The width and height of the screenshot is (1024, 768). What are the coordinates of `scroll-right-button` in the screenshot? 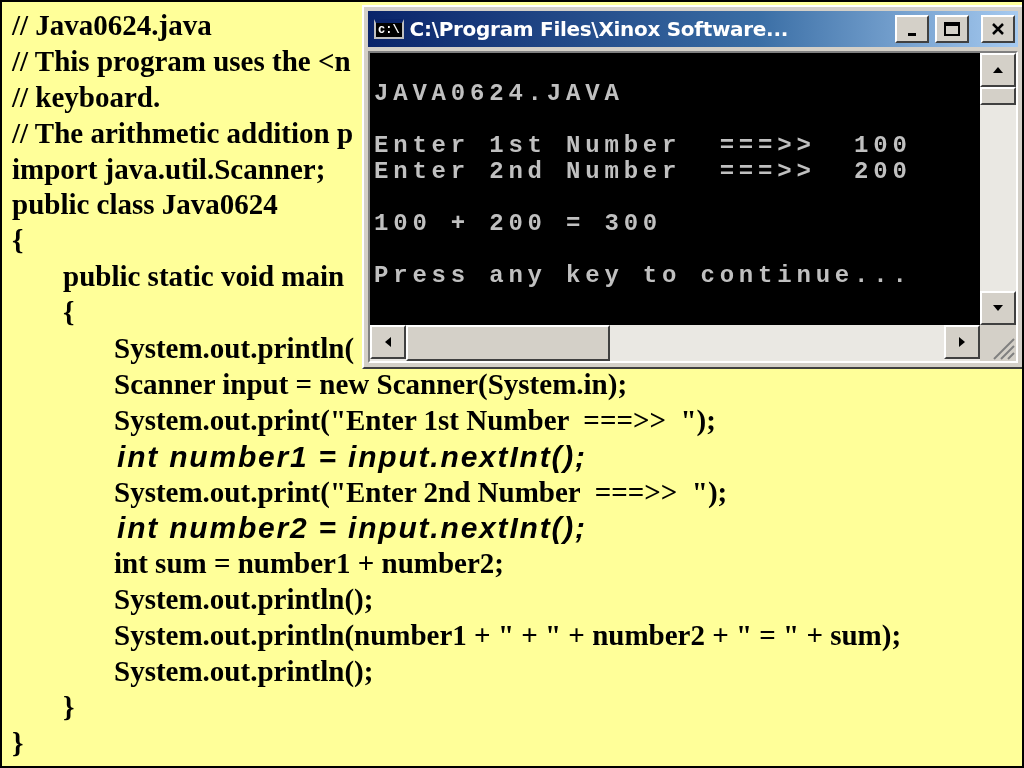 It's located at (962, 342).